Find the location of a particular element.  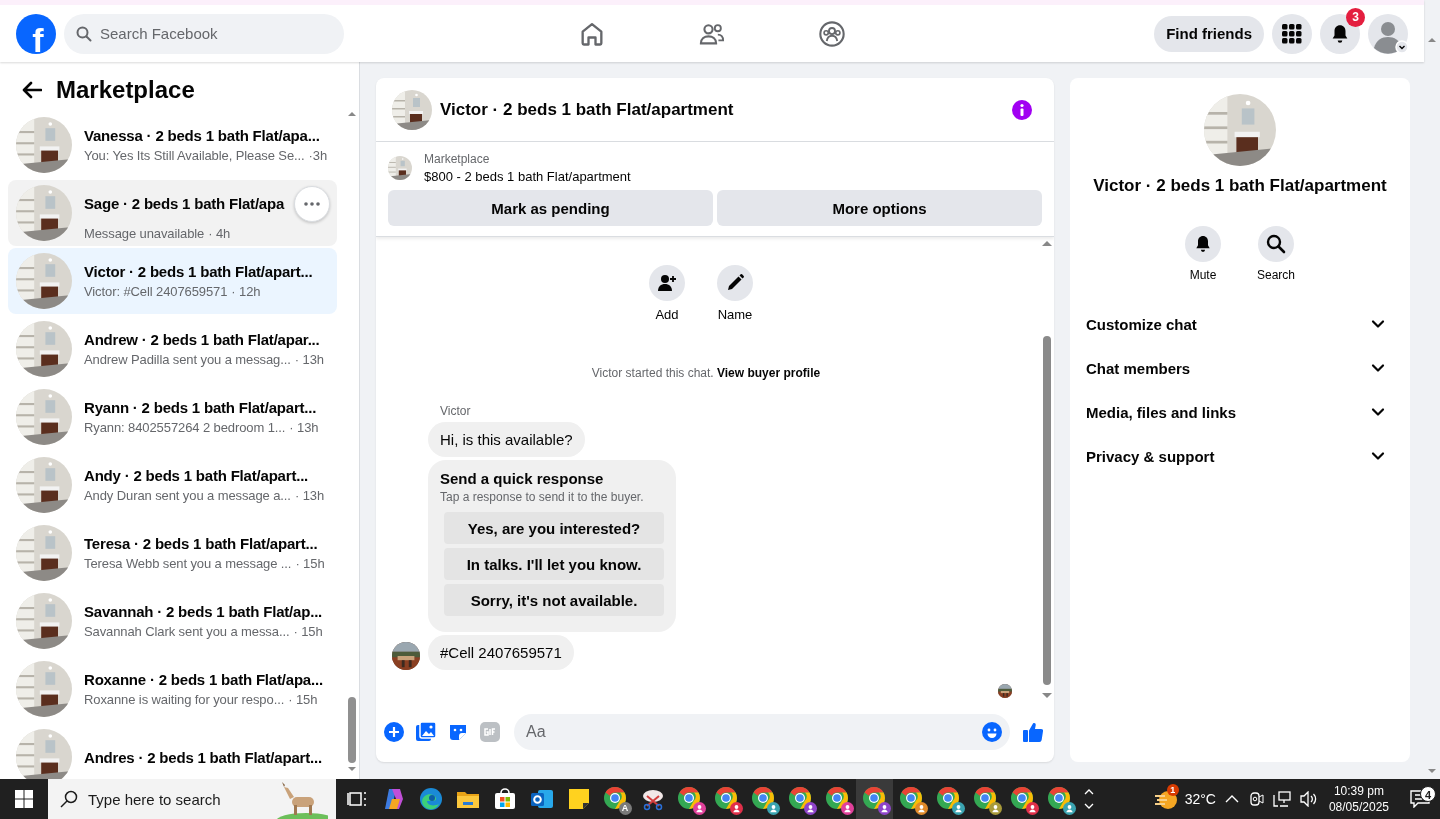

conversation-item: Vanessa · 2 beds 1 bath Flat/apa... You: Yes Its Still Available, Please Se... ·3h is located at coordinates (172, 145).